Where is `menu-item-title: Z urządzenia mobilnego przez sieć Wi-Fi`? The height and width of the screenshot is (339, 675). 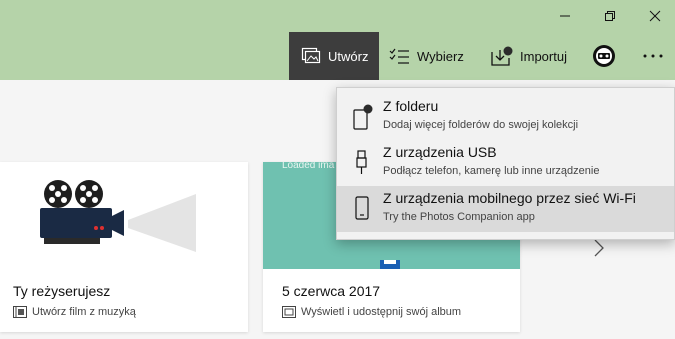
menu-item-title: Z urządzenia mobilnego przez sieć Wi-Fi is located at coordinates (509, 198).